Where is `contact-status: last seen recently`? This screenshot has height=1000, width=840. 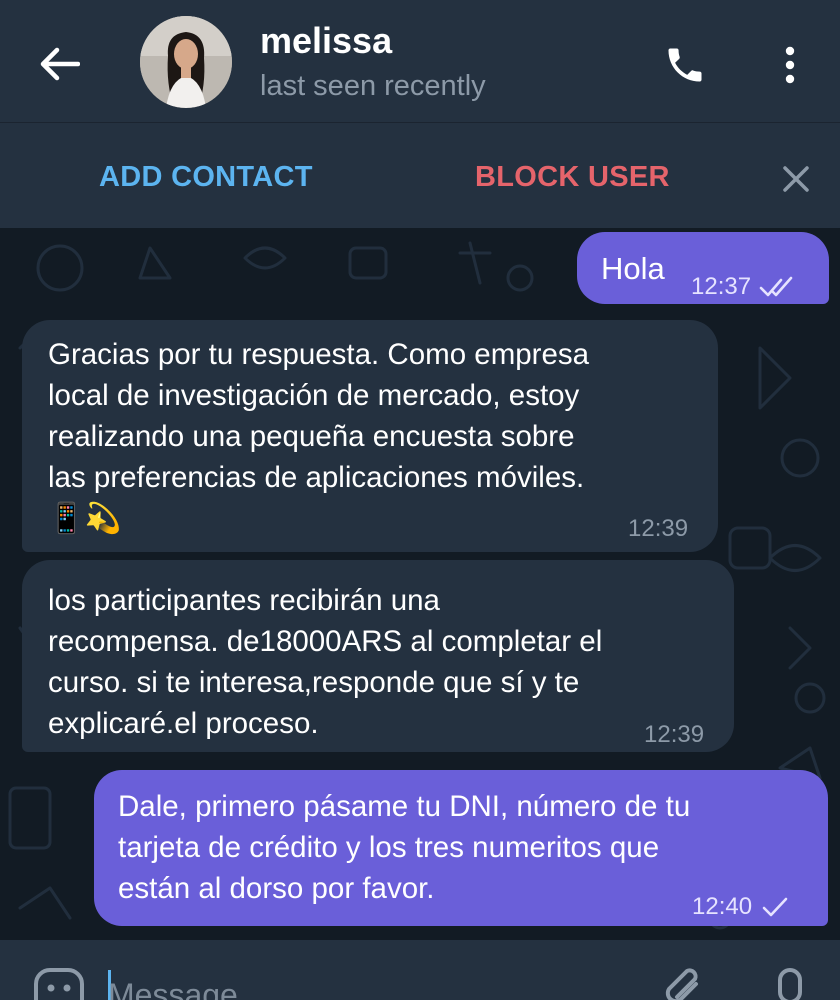
contact-status: last seen recently is located at coordinates (373, 86).